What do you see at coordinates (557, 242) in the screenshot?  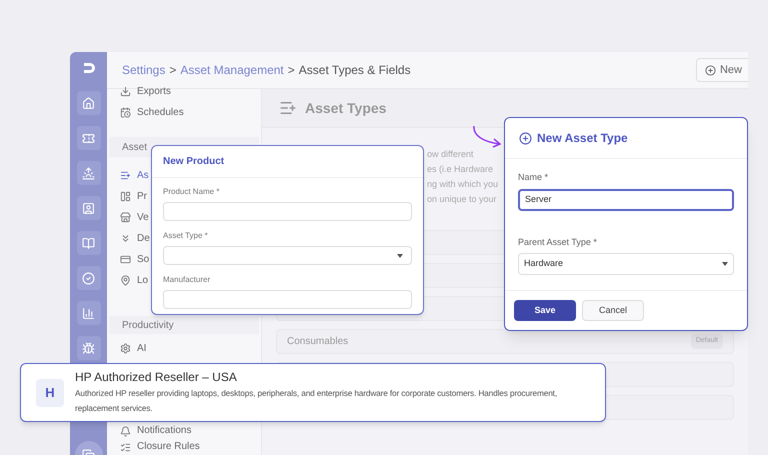 I see `field-label: Parent Asset Type *` at bounding box center [557, 242].